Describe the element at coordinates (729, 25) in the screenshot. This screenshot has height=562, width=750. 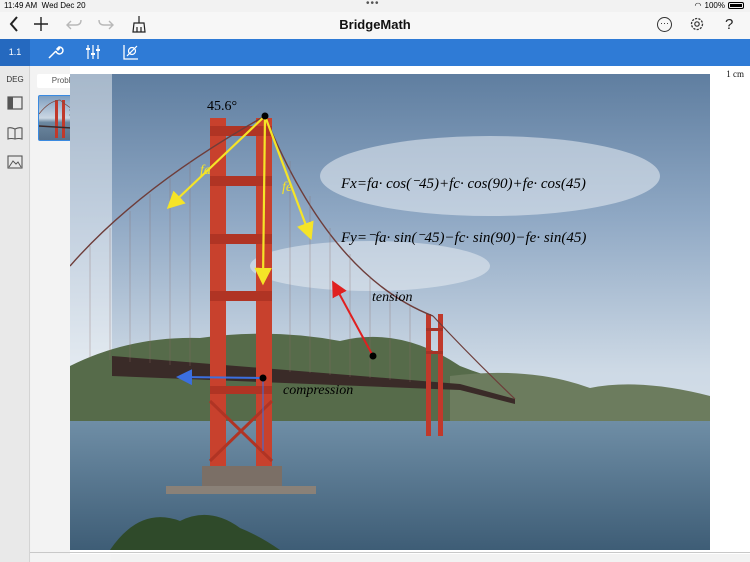
I see `help-icon: ?` at that location.